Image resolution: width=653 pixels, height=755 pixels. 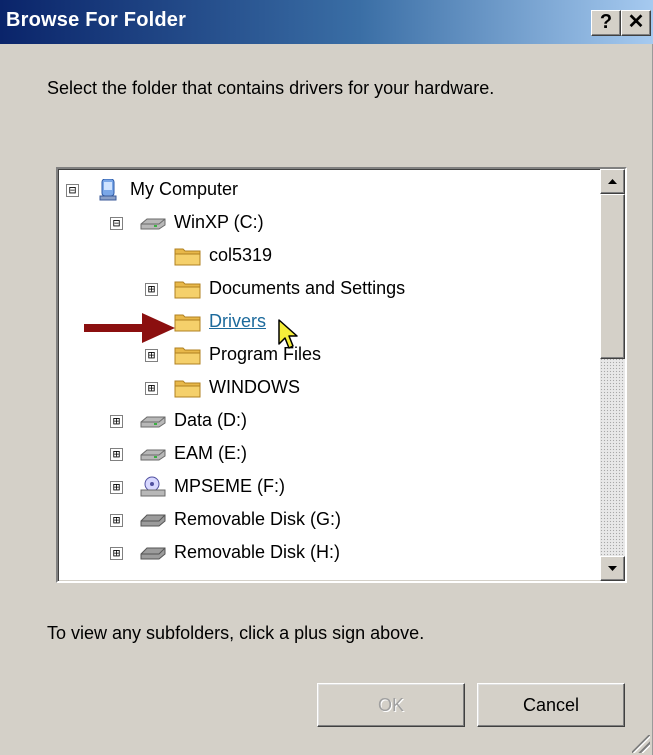 I want to click on tree-item-mpseme-f: ⊞ MPSEME (F:), so click(x=197, y=486).